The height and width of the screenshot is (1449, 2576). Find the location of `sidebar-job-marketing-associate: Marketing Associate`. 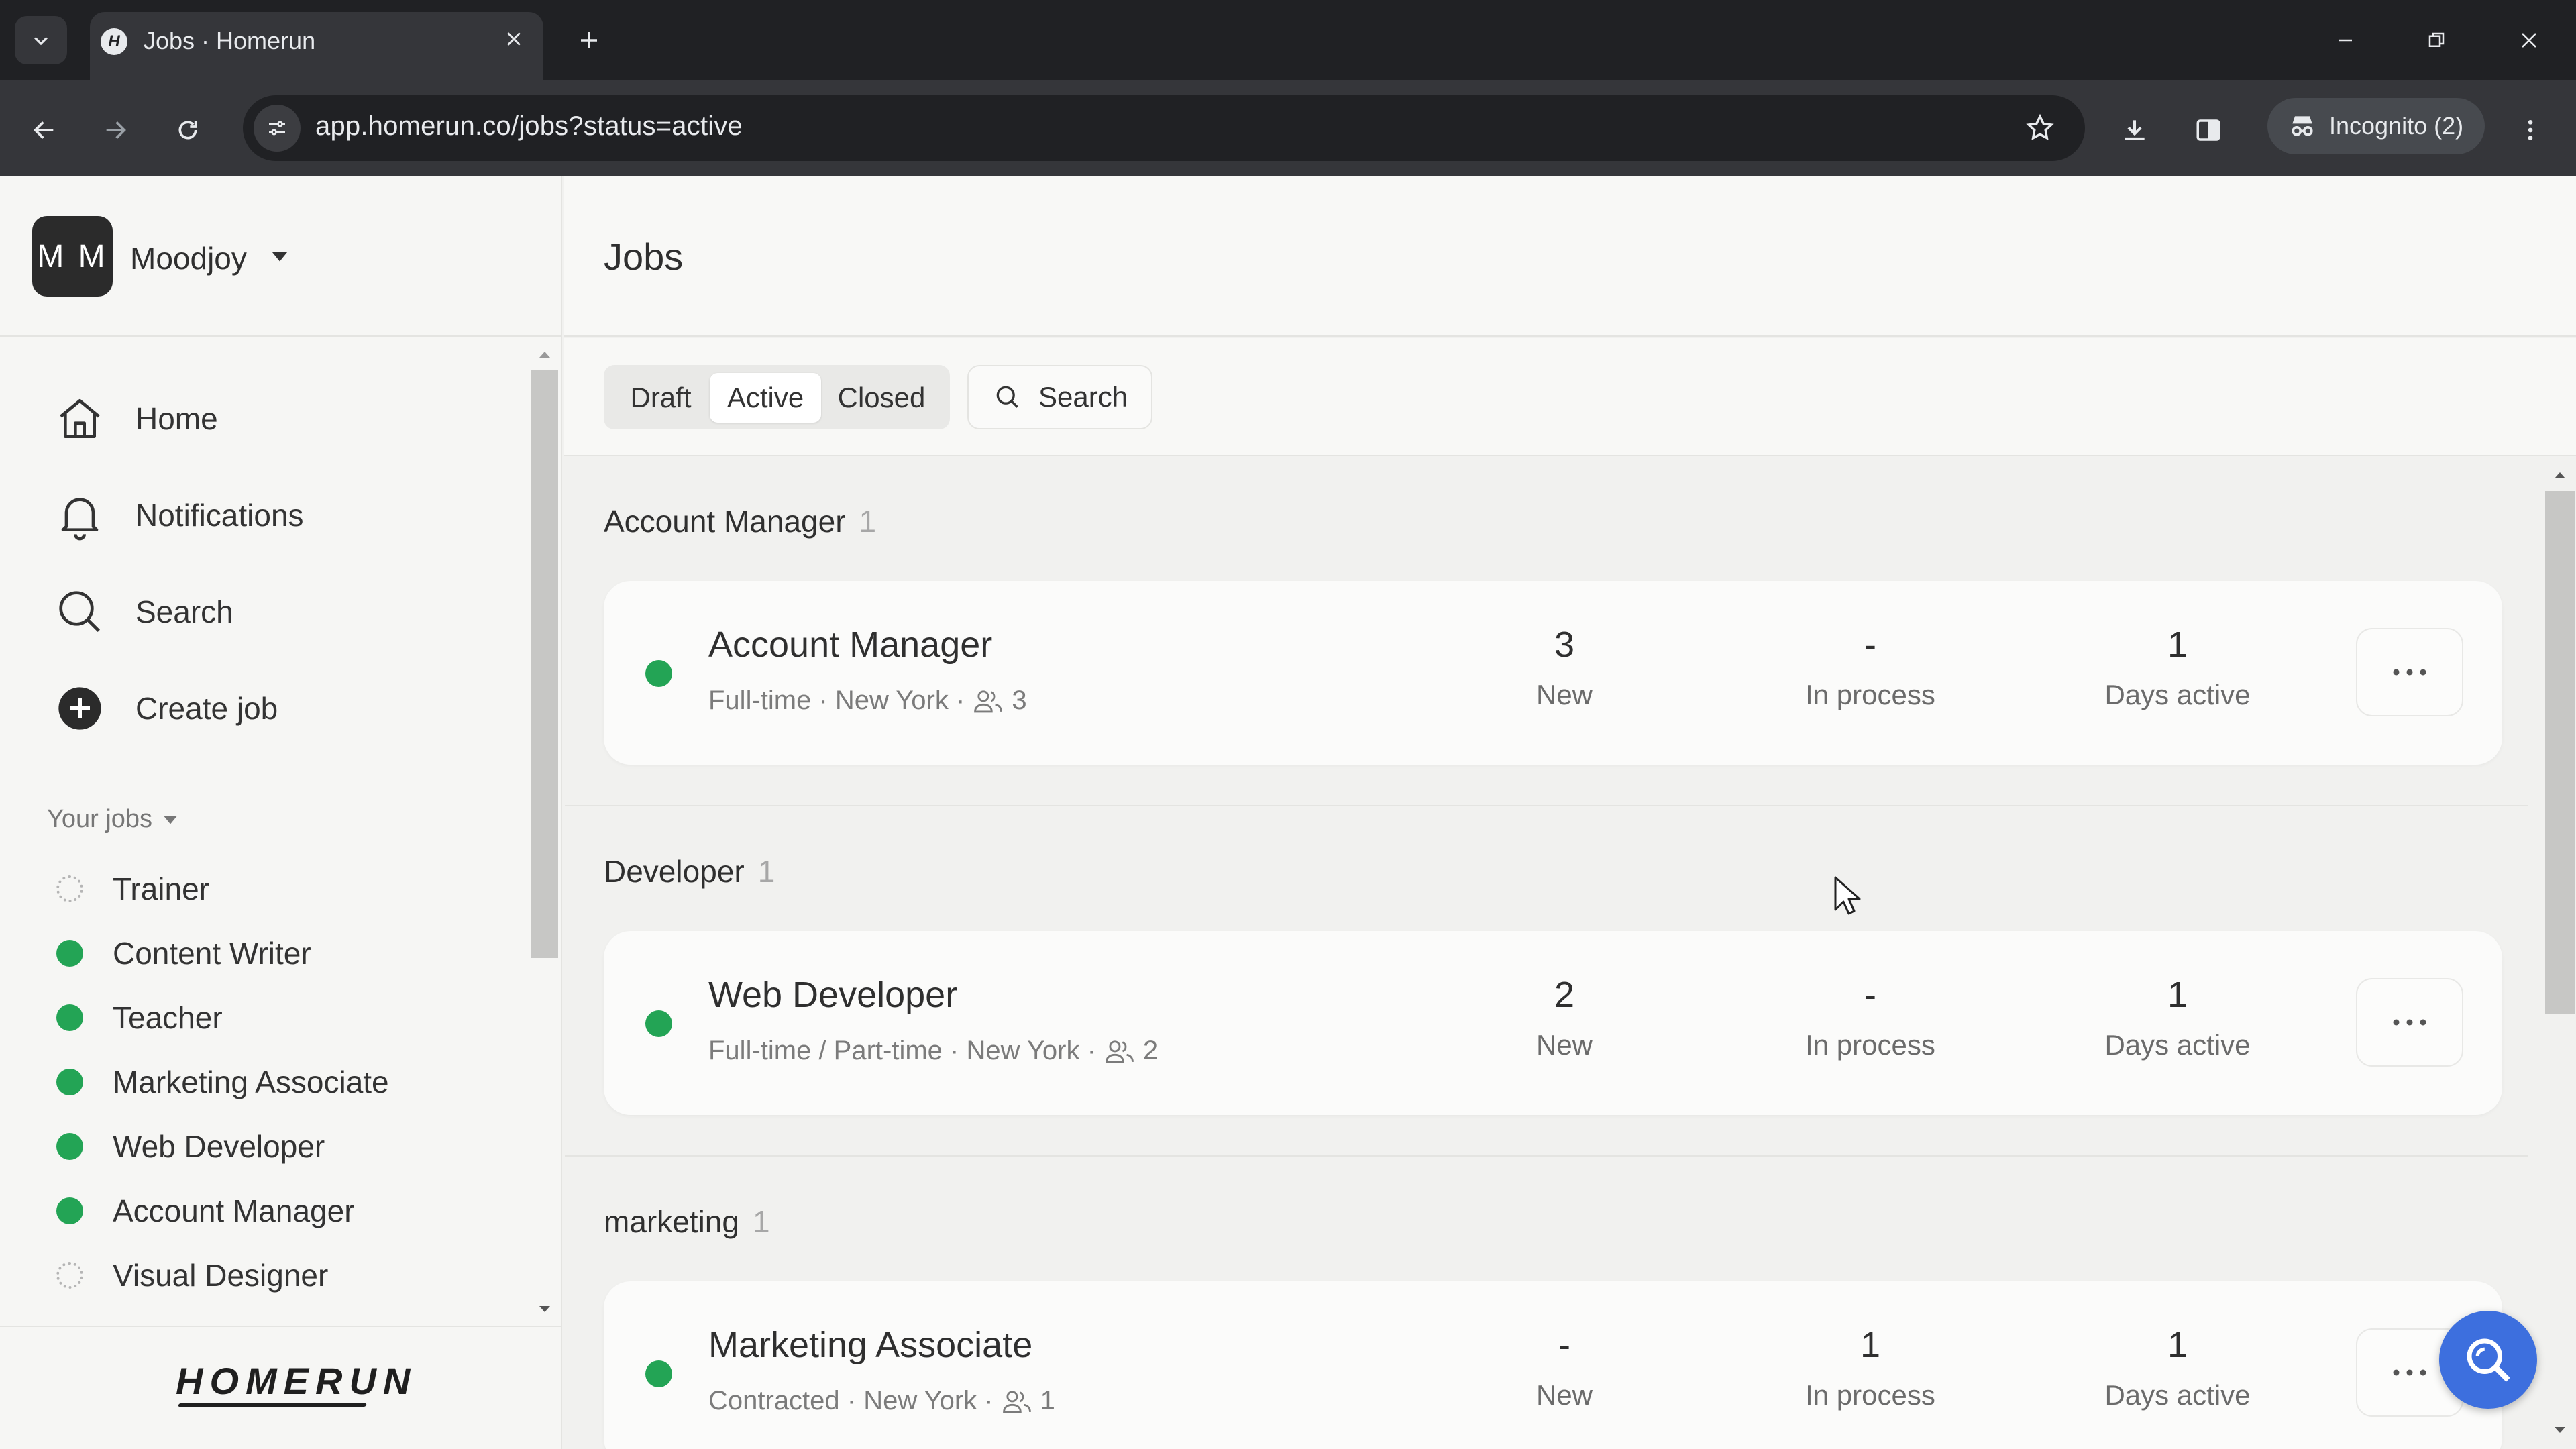

sidebar-job-marketing-associate: Marketing Associate is located at coordinates (222, 1082).